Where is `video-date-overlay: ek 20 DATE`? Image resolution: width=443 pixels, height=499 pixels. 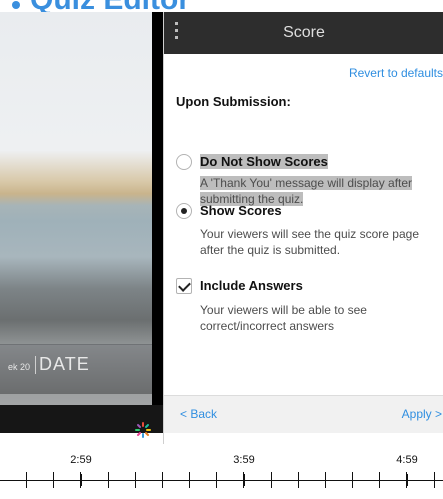 video-date-overlay: ek 20 DATE is located at coordinates (49, 364).